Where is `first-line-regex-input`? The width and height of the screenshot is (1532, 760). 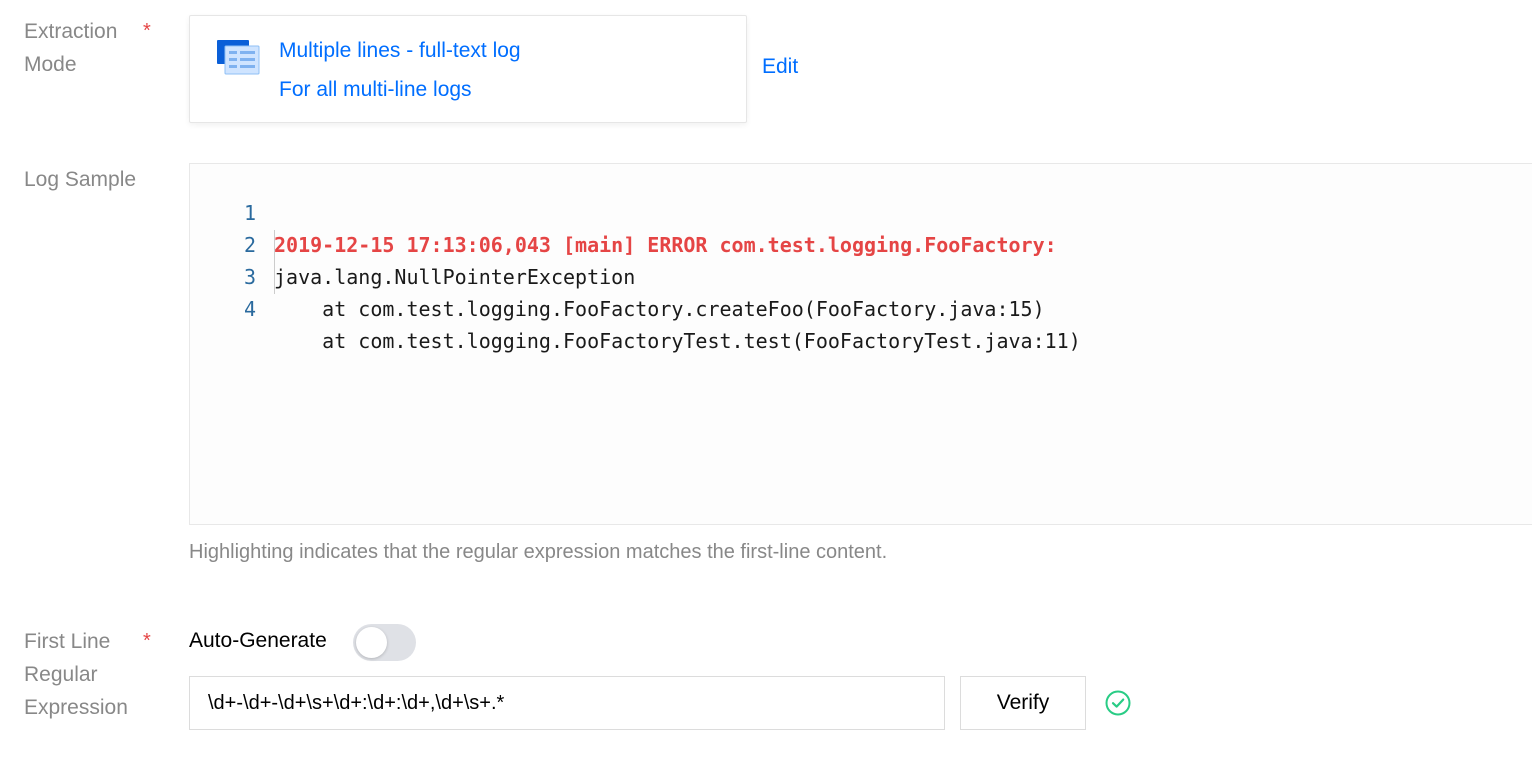 first-line-regex-input is located at coordinates (567, 703).